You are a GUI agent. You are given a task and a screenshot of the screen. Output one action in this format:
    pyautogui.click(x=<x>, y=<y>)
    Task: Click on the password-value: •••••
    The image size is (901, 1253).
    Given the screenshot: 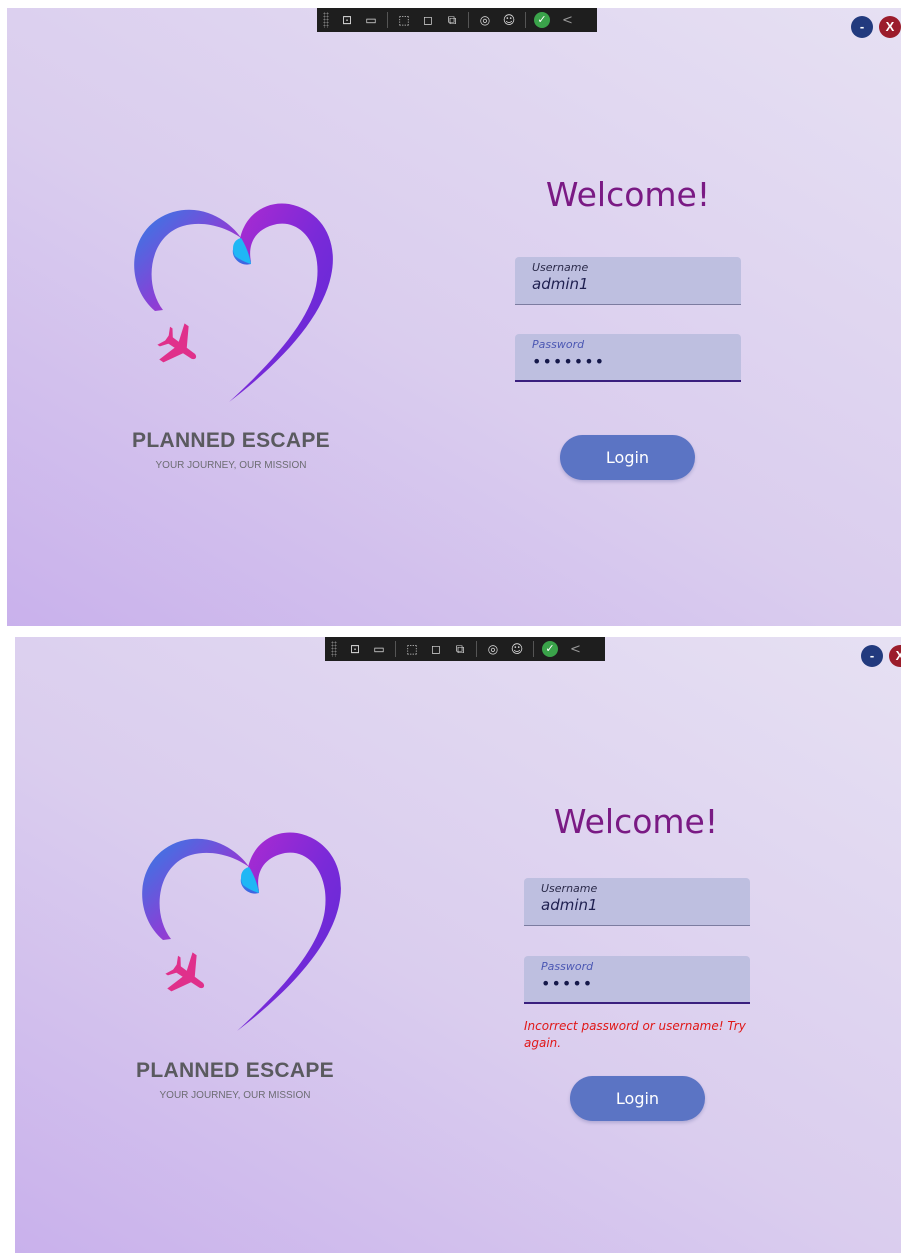 What is the action you would take?
    pyautogui.click(x=637, y=984)
    